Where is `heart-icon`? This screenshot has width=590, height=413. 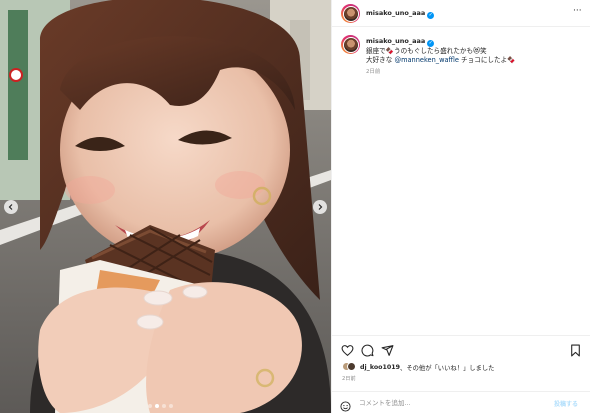
heart-icon is located at coordinates (347, 349).